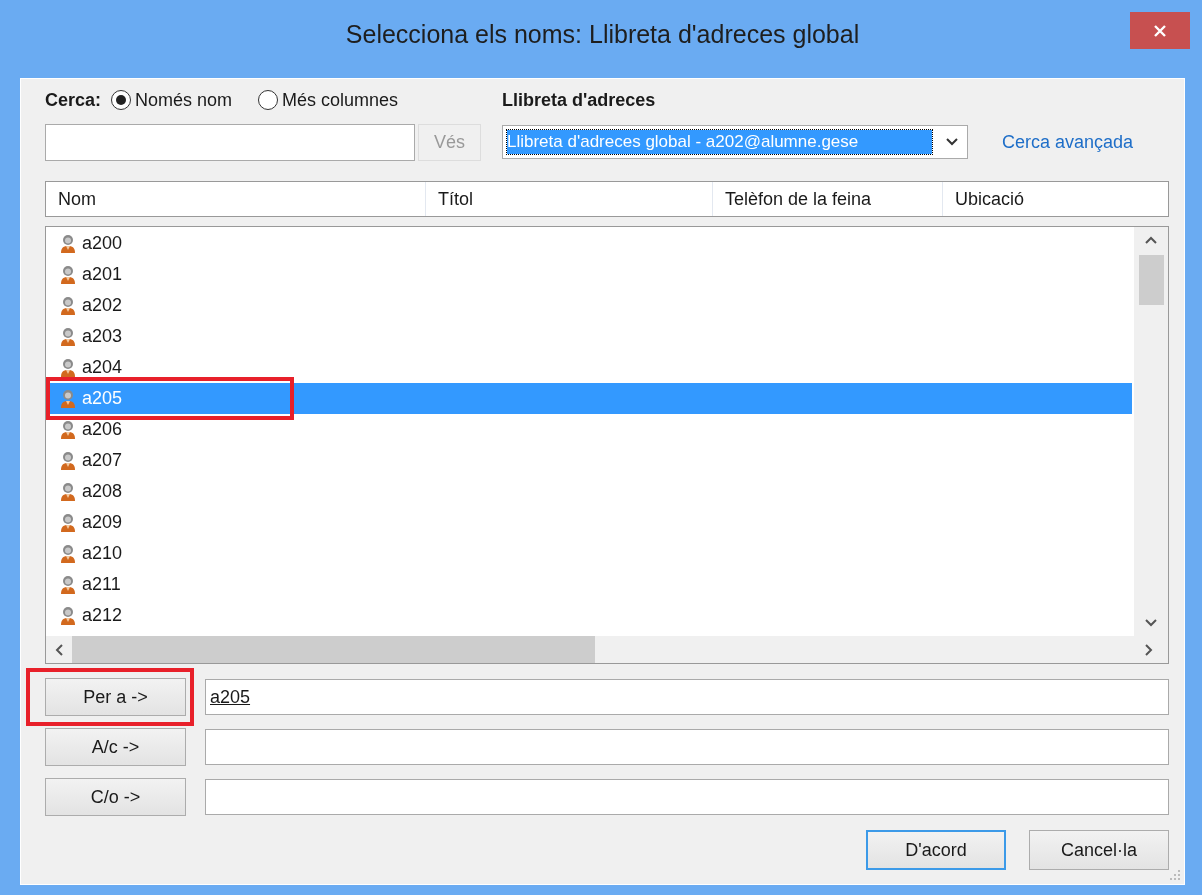 This screenshot has height=895, width=1202. Describe the element at coordinates (590, 553) in the screenshot. I see `contact-row: a210` at that location.